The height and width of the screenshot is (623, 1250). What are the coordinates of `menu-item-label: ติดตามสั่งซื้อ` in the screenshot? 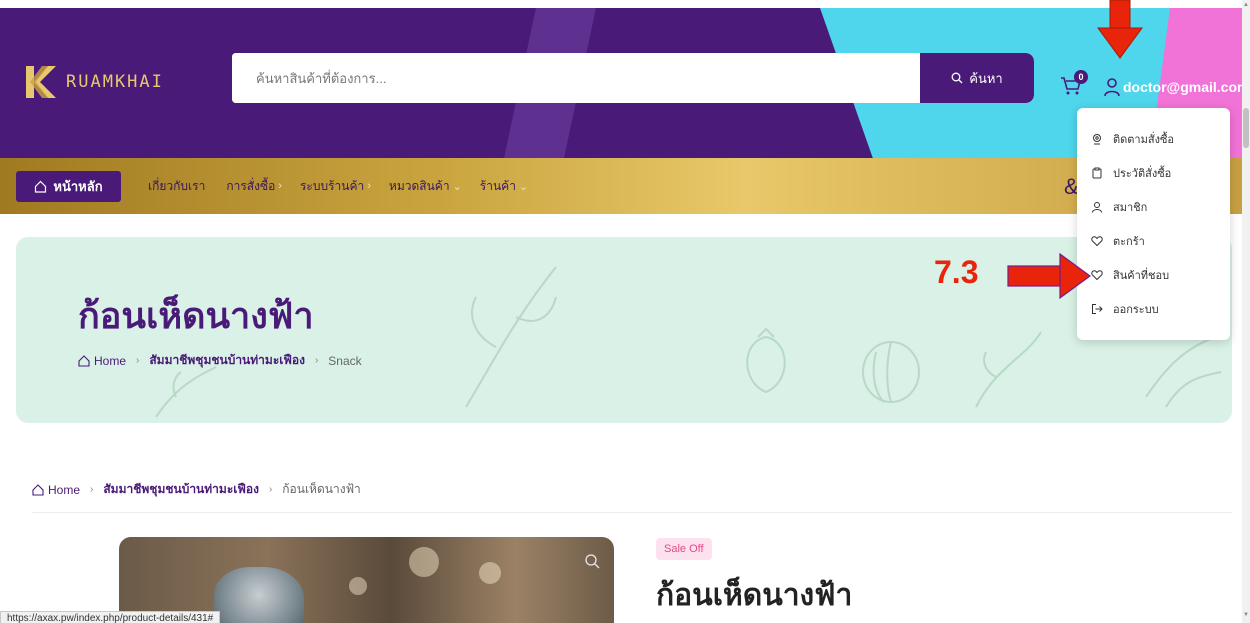 It's located at (1144, 140).